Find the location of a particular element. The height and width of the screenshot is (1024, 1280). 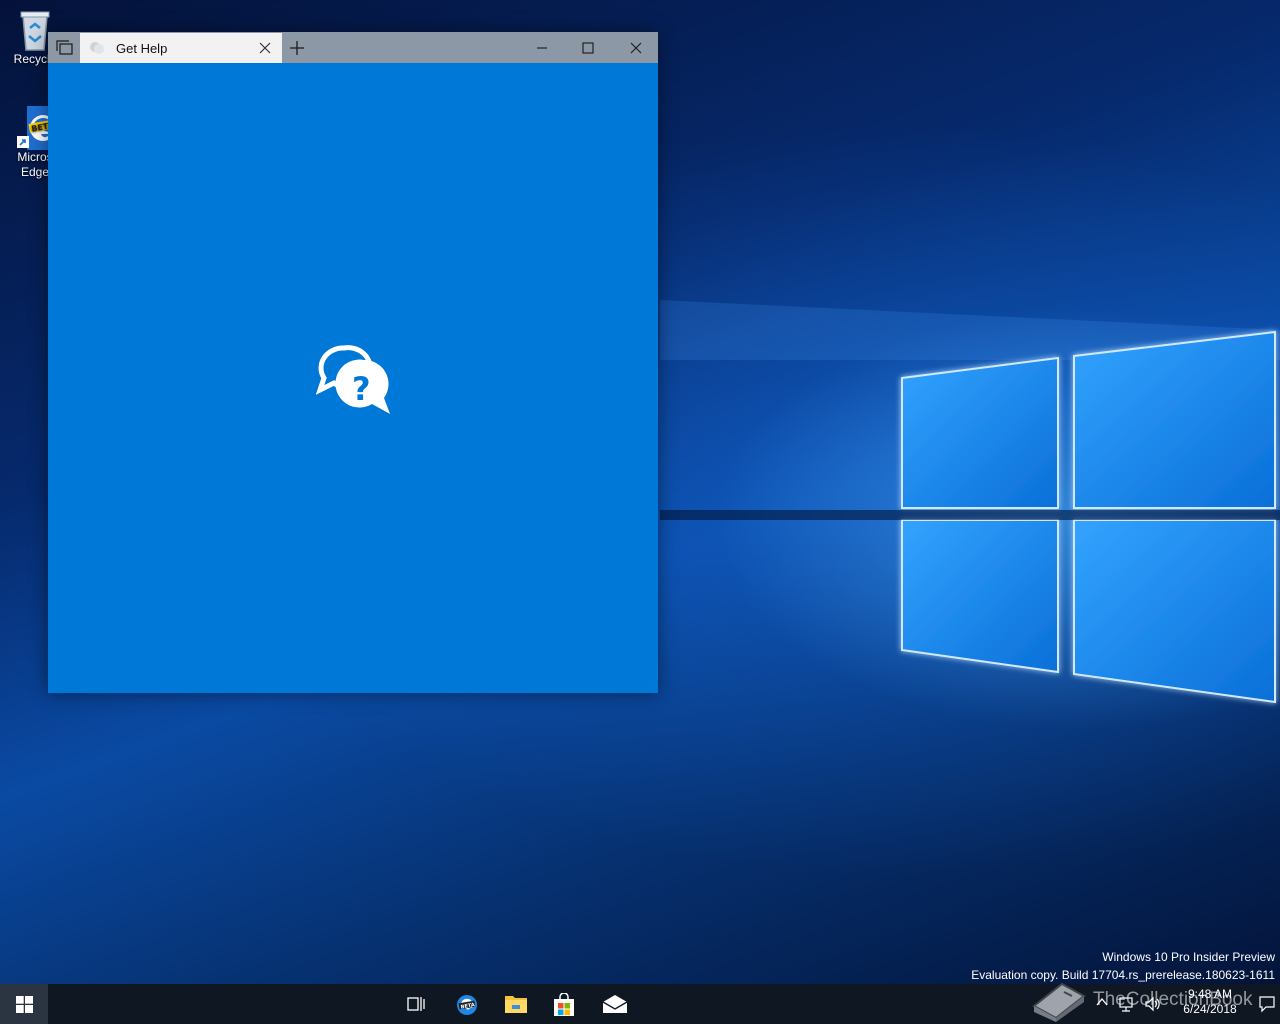

store-icon is located at coordinates (564, 1004).